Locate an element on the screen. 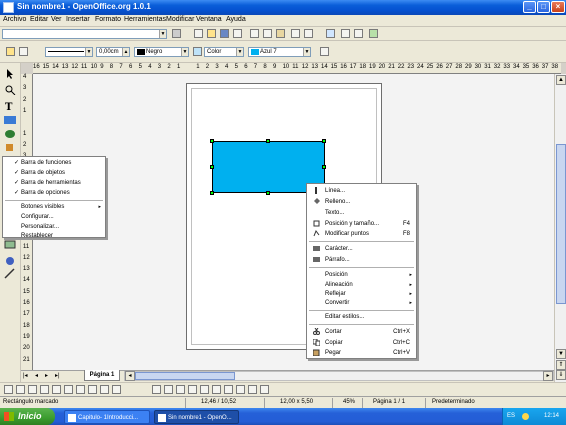 This screenshot has height=425, width=566. scroll-left-button: ◂ is located at coordinates (130, 376).